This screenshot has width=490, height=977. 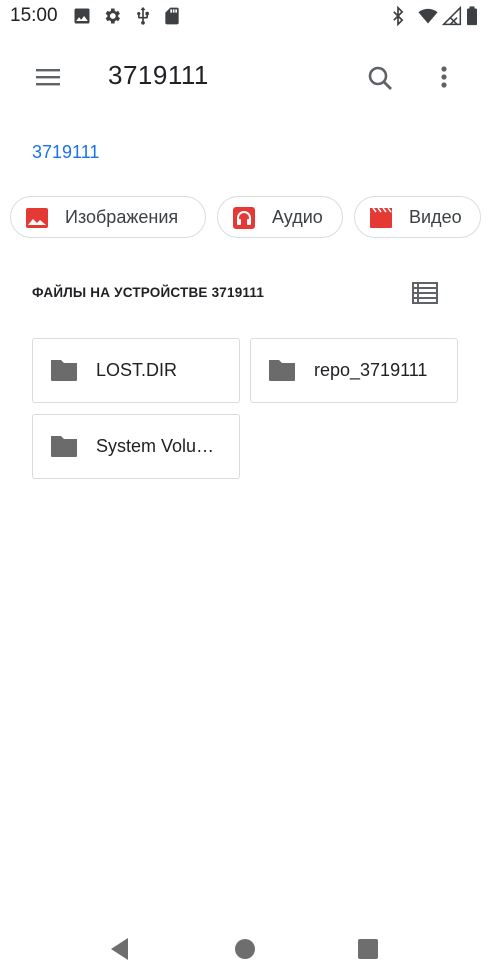 I want to click on battery-icon, so click(x=472, y=16).